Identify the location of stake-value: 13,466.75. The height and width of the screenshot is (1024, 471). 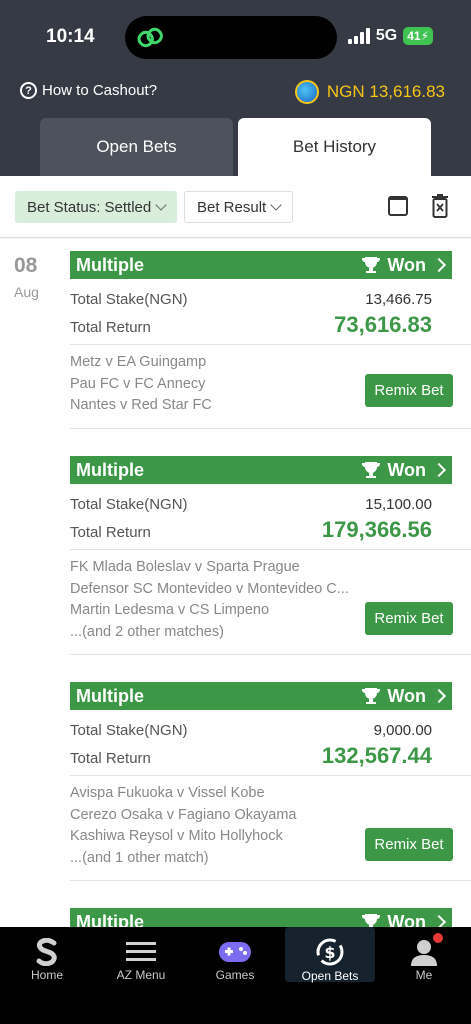
(398, 299).